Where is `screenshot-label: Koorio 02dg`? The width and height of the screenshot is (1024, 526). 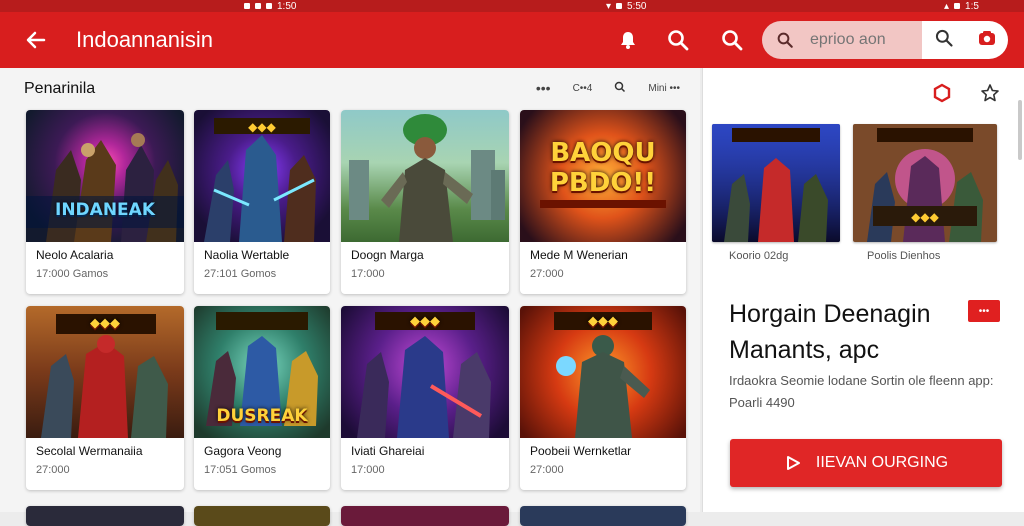
screenshot-label: Koorio 02dg is located at coordinates (759, 256).